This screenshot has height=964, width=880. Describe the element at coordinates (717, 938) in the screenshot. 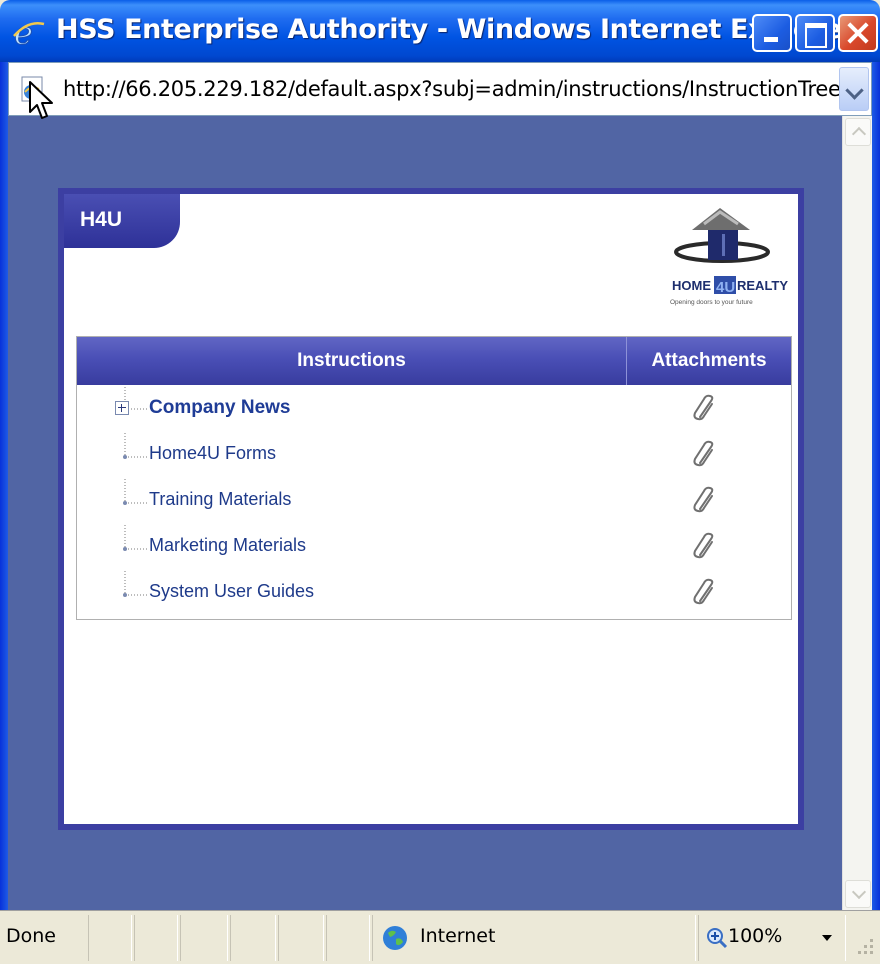

I see `zoom-icon` at that location.